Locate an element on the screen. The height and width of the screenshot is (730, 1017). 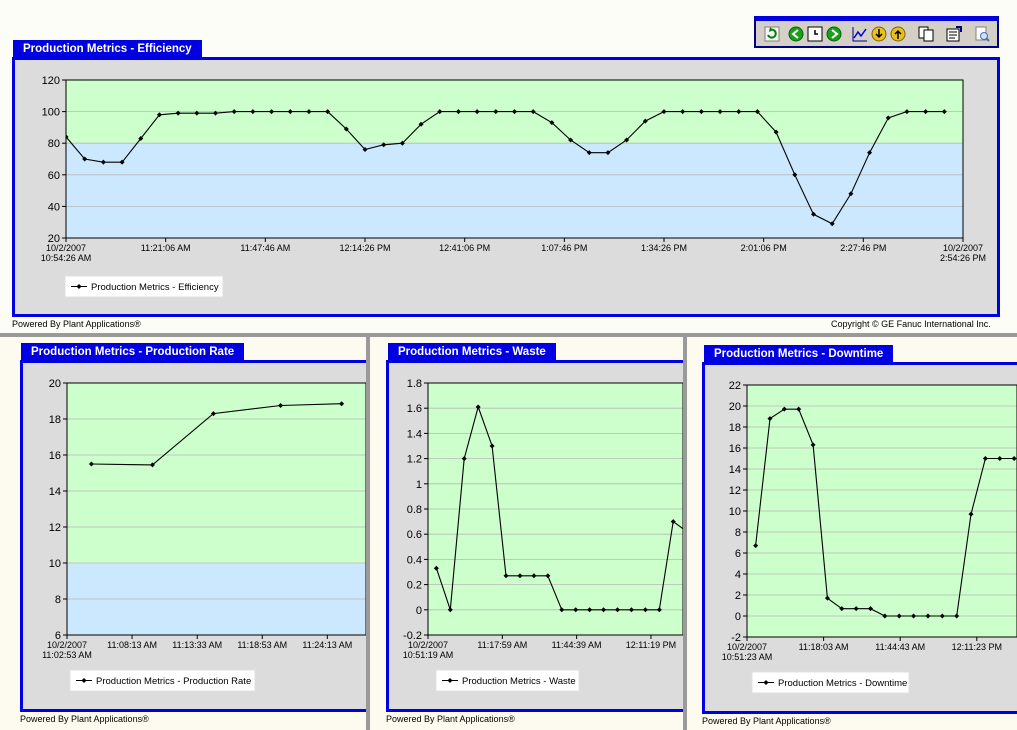
x-tick-label: 11:08:13 AM is located at coordinates (132, 645).